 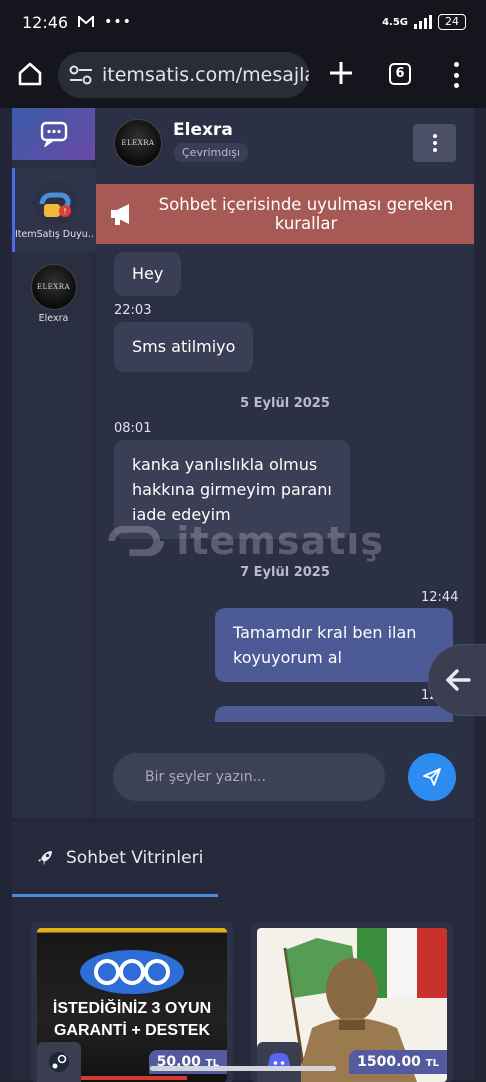 What do you see at coordinates (243, 22) in the screenshot?
I see `status-bar: 12:46 ••• 4.5G 24` at bounding box center [243, 22].